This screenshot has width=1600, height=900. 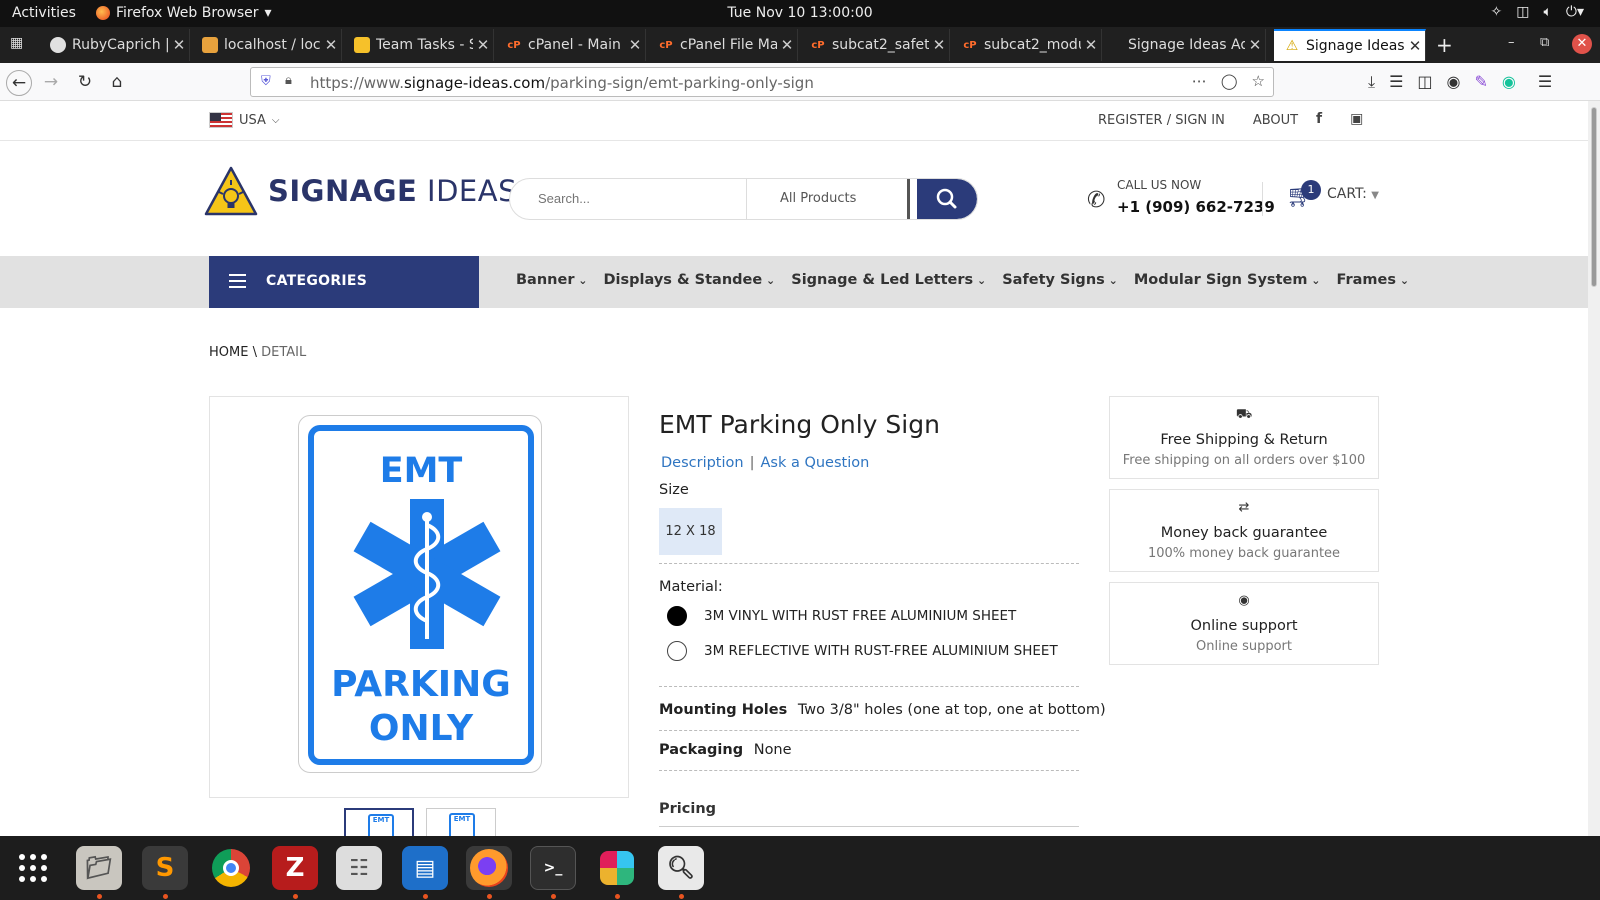 I want to click on sidebar-icon: ◫, so click(x=1424, y=82).